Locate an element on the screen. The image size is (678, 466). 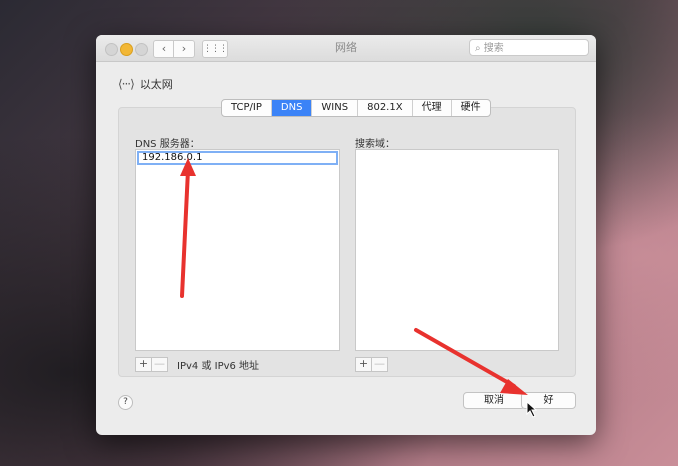
dns-address-hint: IPv4 或 IPv6 地址 is located at coordinates (218, 366).